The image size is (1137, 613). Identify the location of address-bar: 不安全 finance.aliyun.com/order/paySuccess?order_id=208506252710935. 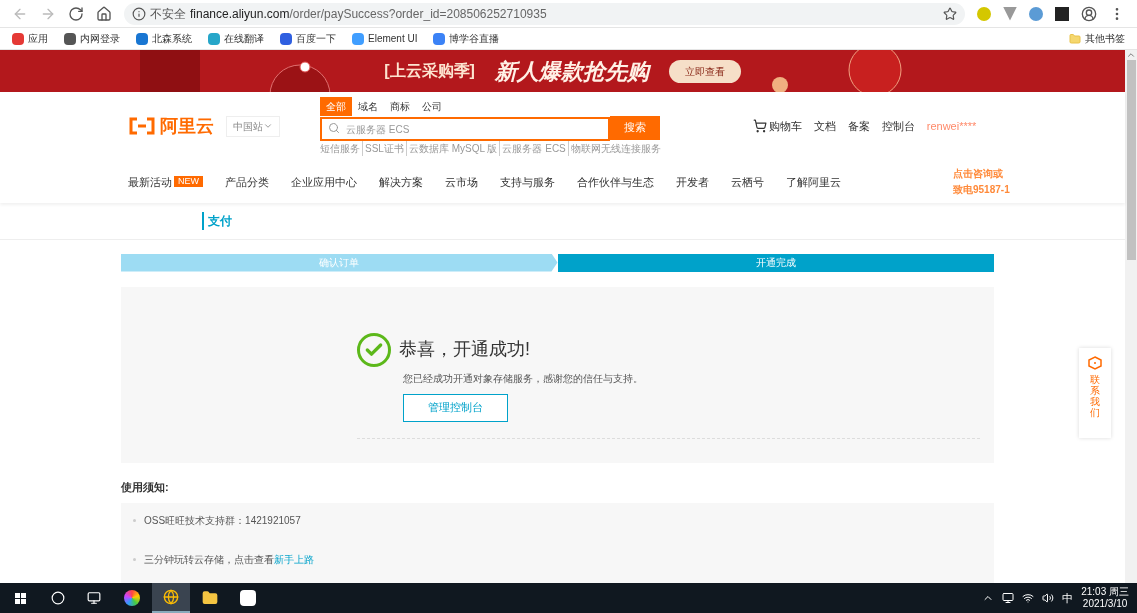
(544, 13).